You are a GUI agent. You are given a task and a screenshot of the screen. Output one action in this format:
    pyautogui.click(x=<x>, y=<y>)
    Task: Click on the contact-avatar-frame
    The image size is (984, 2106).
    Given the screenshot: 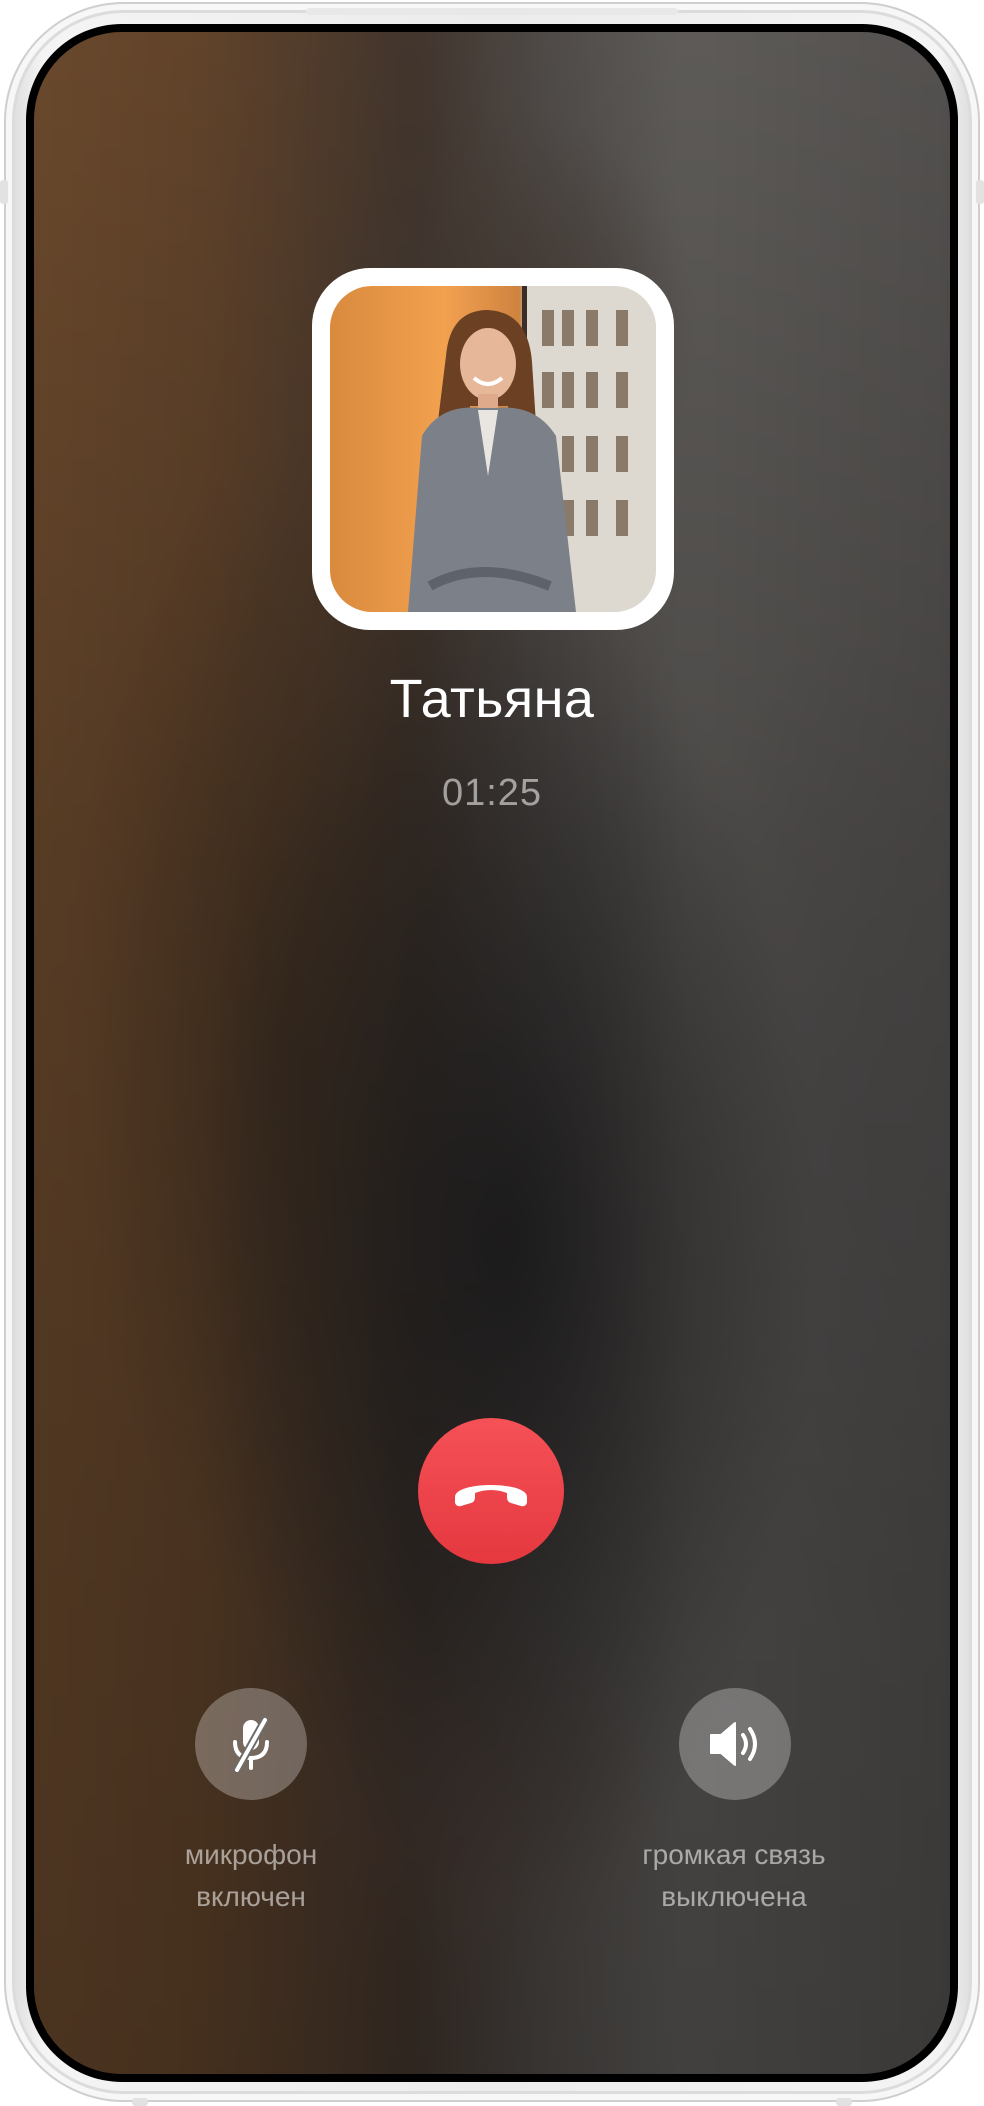 What is the action you would take?
    pyautogui.click(x=493, y=449)
    